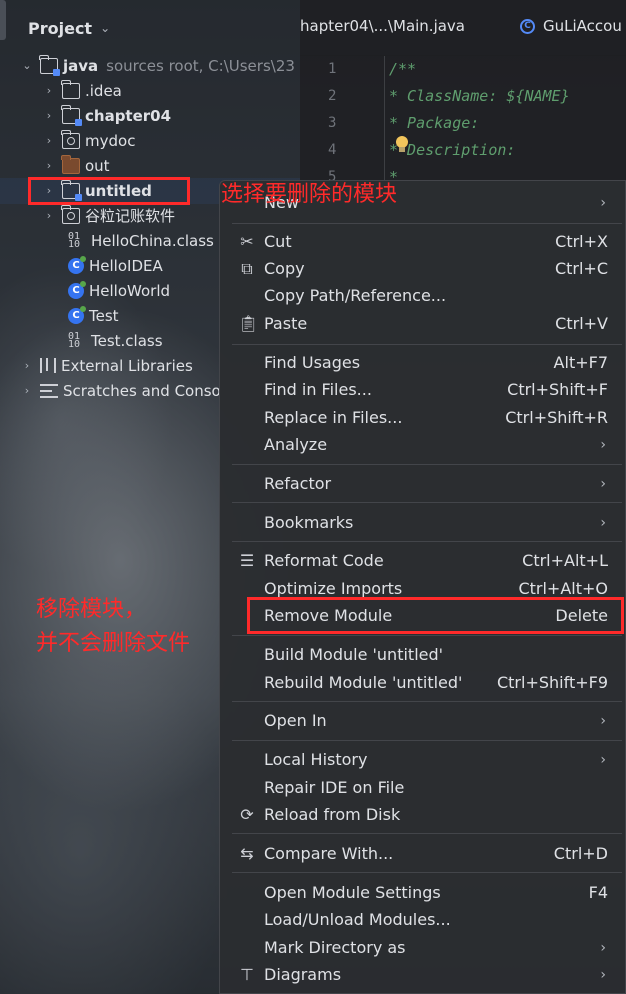  Describe the element at coordinates (113, 643) in the screenshot. I see `annotation-remove-note-line2: 并不会删除文件` at that location.